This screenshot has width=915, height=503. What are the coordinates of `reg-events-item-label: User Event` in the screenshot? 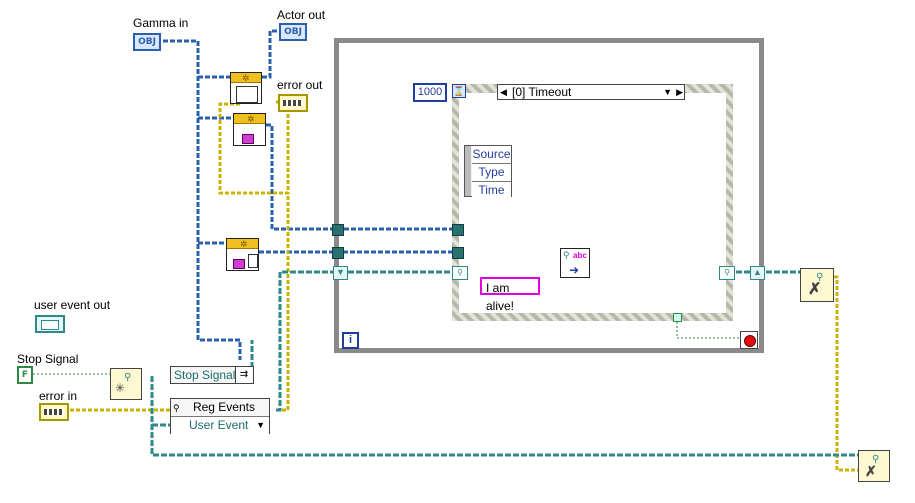 It's located at (219, 425).